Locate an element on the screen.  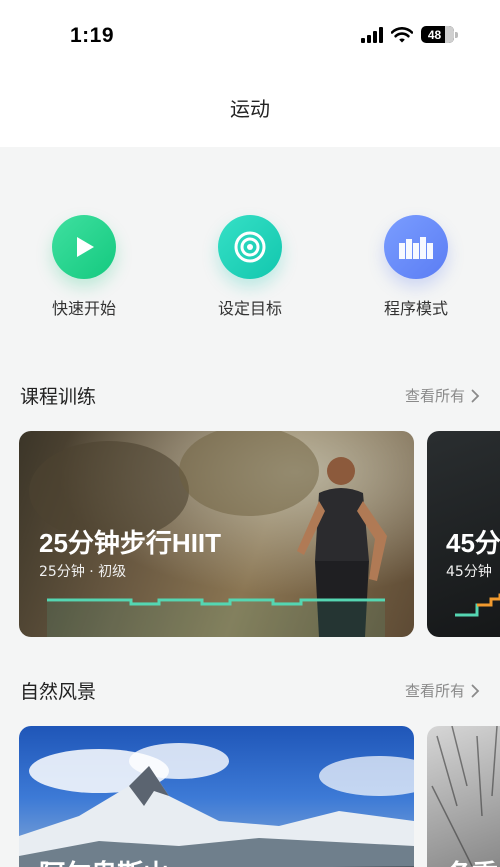
scenery-card-title: 阿尔卑斯山 is located at coordinates (104, 860).